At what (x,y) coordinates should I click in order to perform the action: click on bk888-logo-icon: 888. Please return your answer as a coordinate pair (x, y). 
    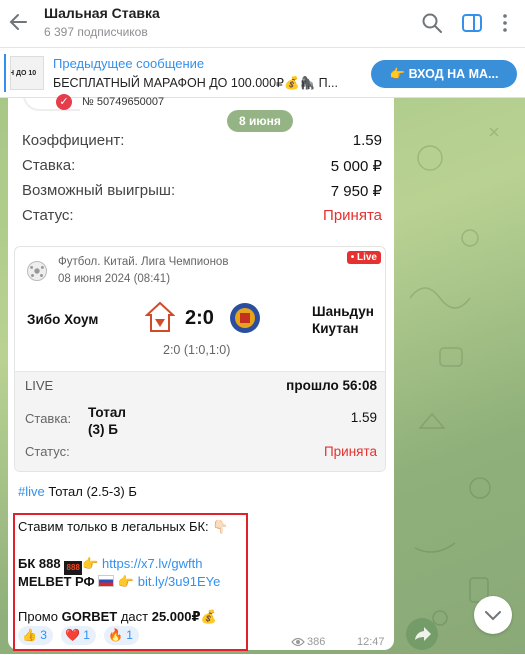
    Looking at the image, I should click on (73, 568).